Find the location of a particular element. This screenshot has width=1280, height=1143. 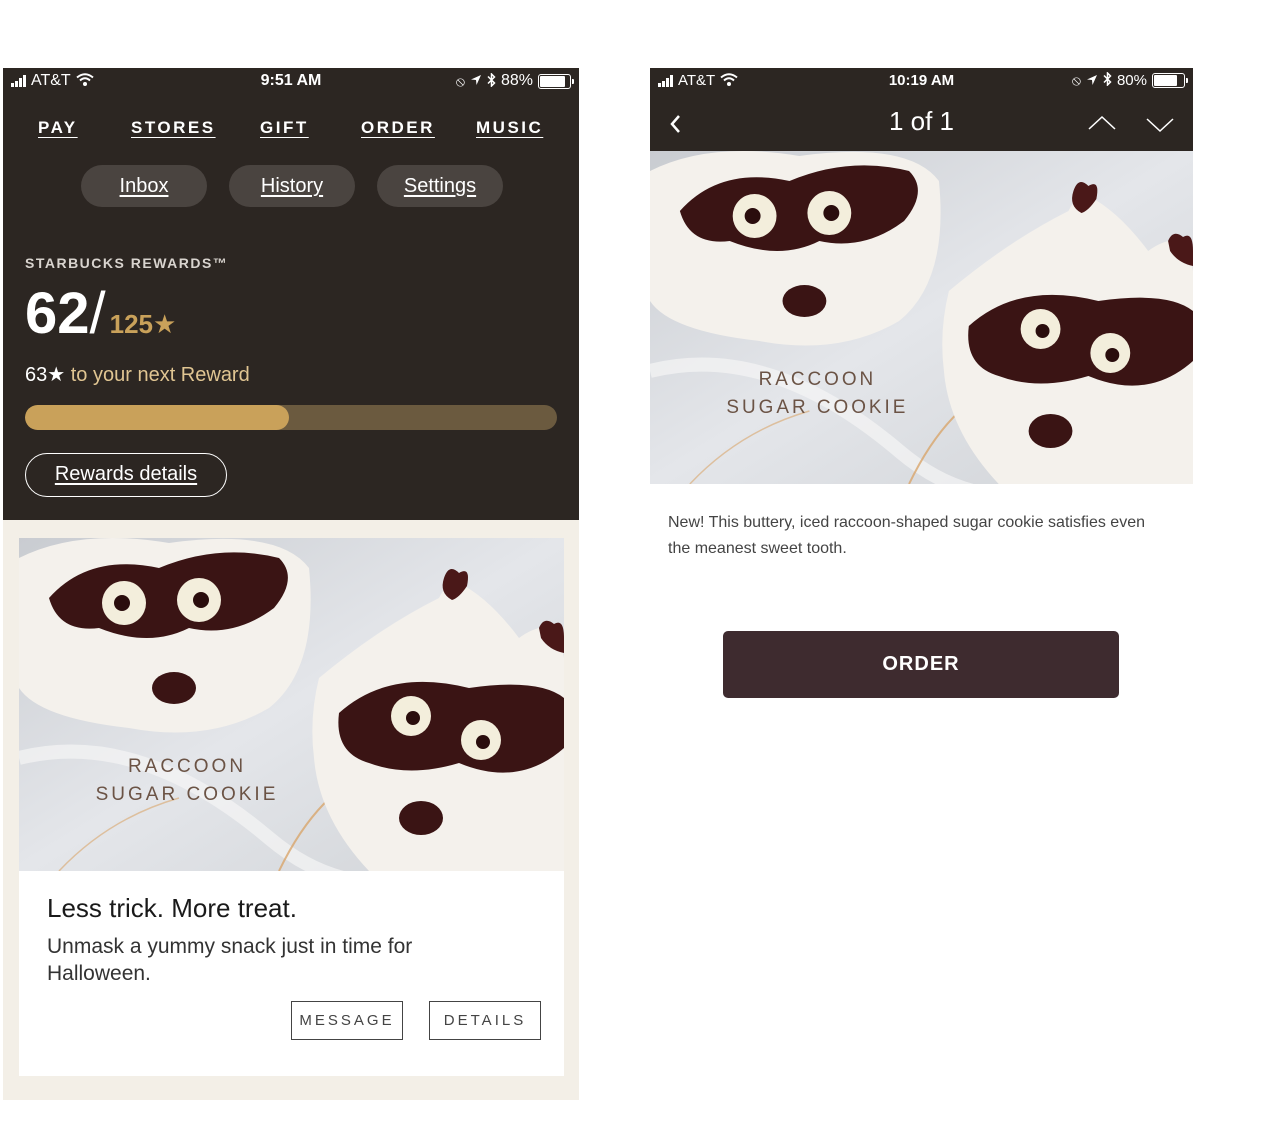

stars-count: 62 / 125★ is located at coordinates (100, 313).